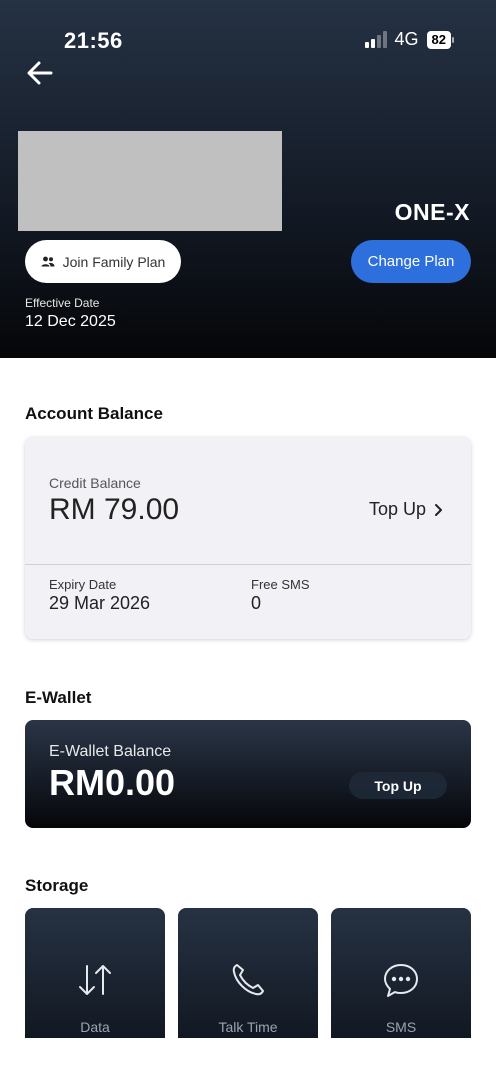 Image resolution: width=496 pixels, height=1080 pixels. I want to click on status-indicators: 4G 82, so click(409, 39).